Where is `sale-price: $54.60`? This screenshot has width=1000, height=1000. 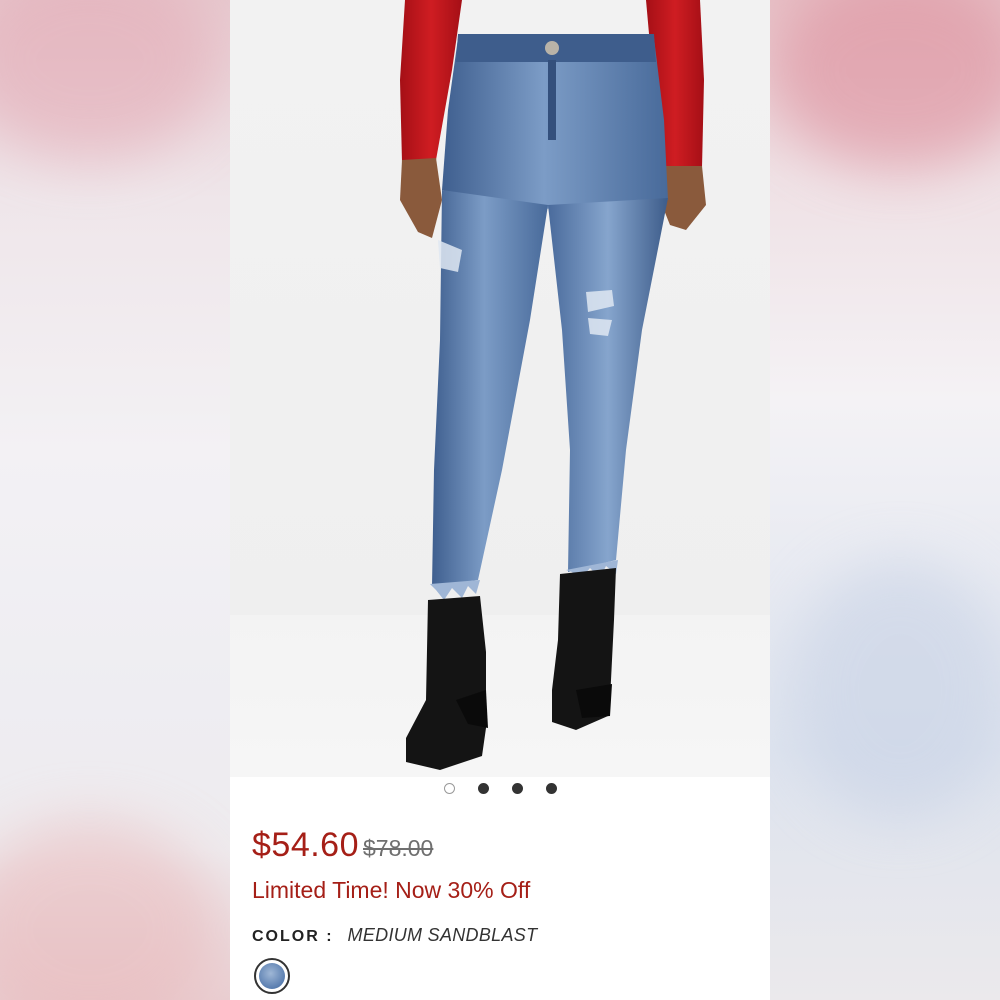
sale-price: $54.60 is located at coordinates (305, 845).